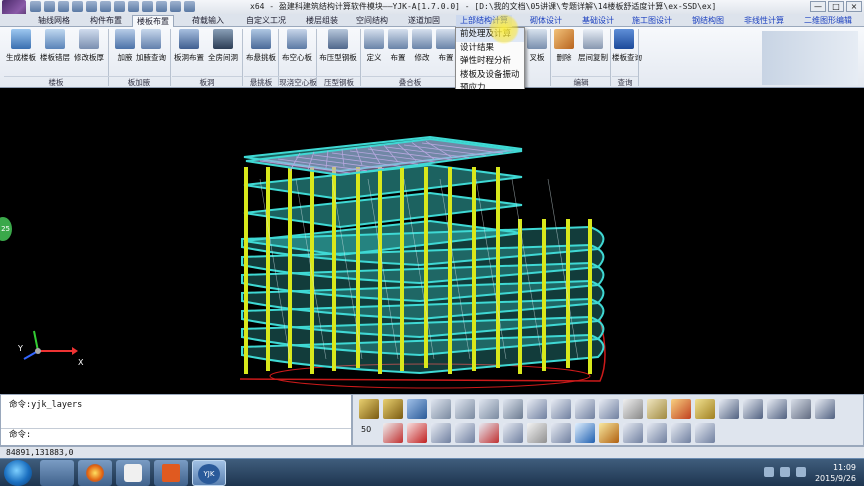  Describe the element at coordinates (708, 21) in the screenshot. I see `tab-steel: 钢结构图` at that location.